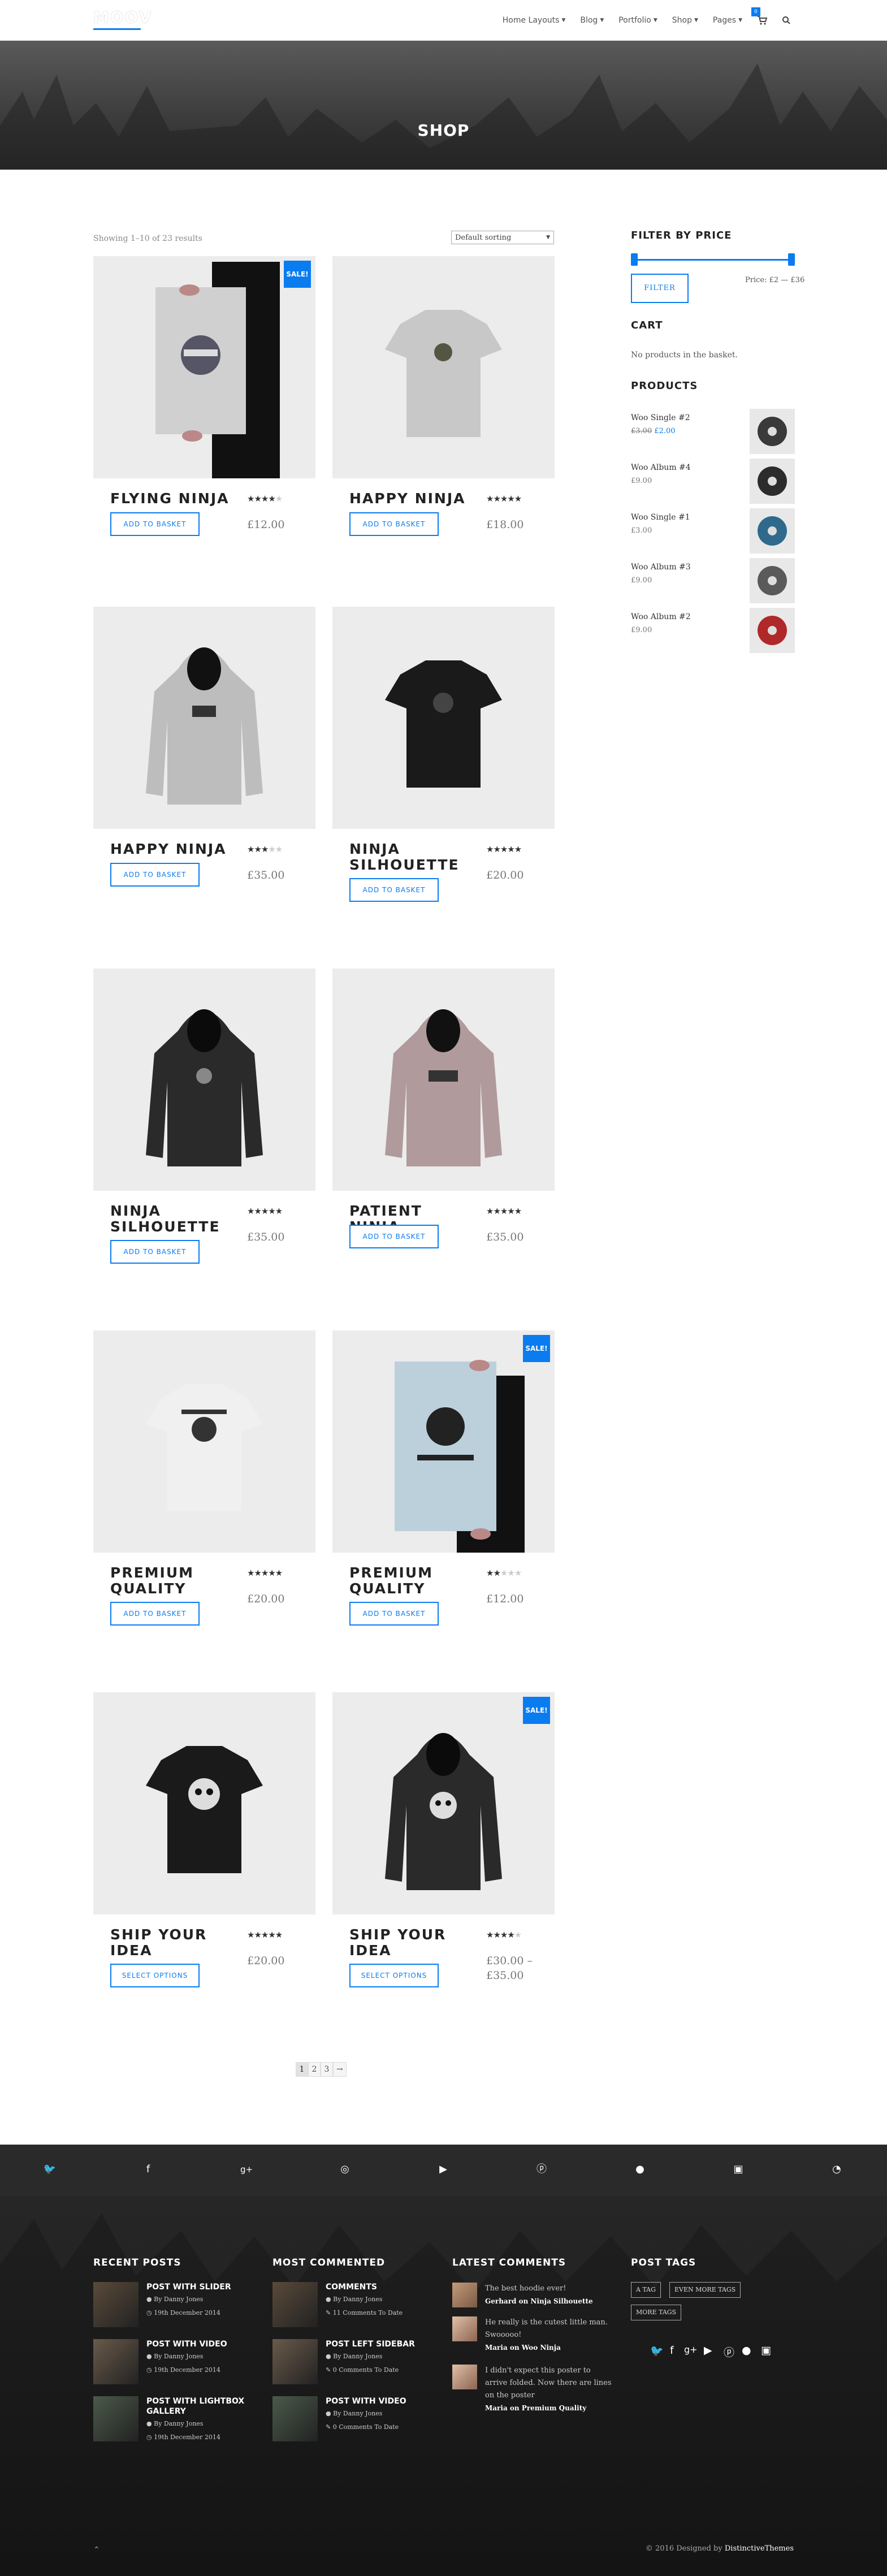 The height and width of the screenshot is (2576, 887). I want to click on cart-button: 0, so click(759, 16).